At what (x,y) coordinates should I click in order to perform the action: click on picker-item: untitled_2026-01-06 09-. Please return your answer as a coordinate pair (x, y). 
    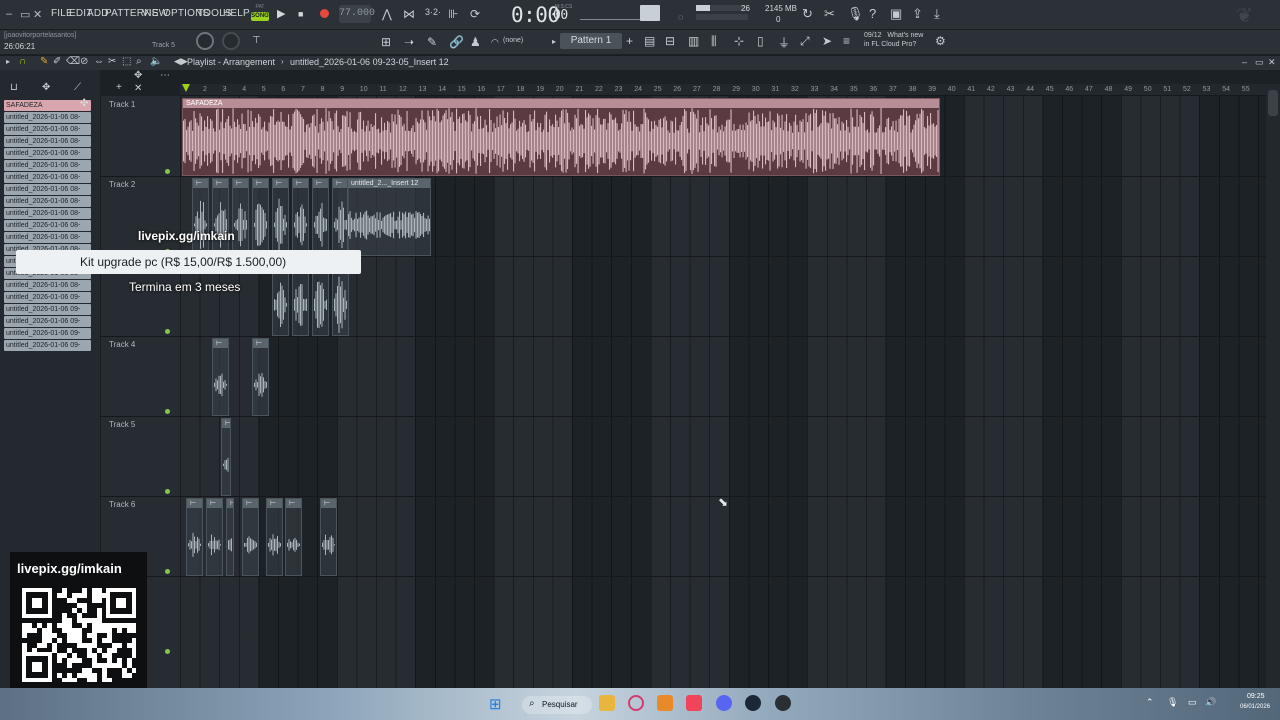
    Looking at the image, I should click on (47, 309).